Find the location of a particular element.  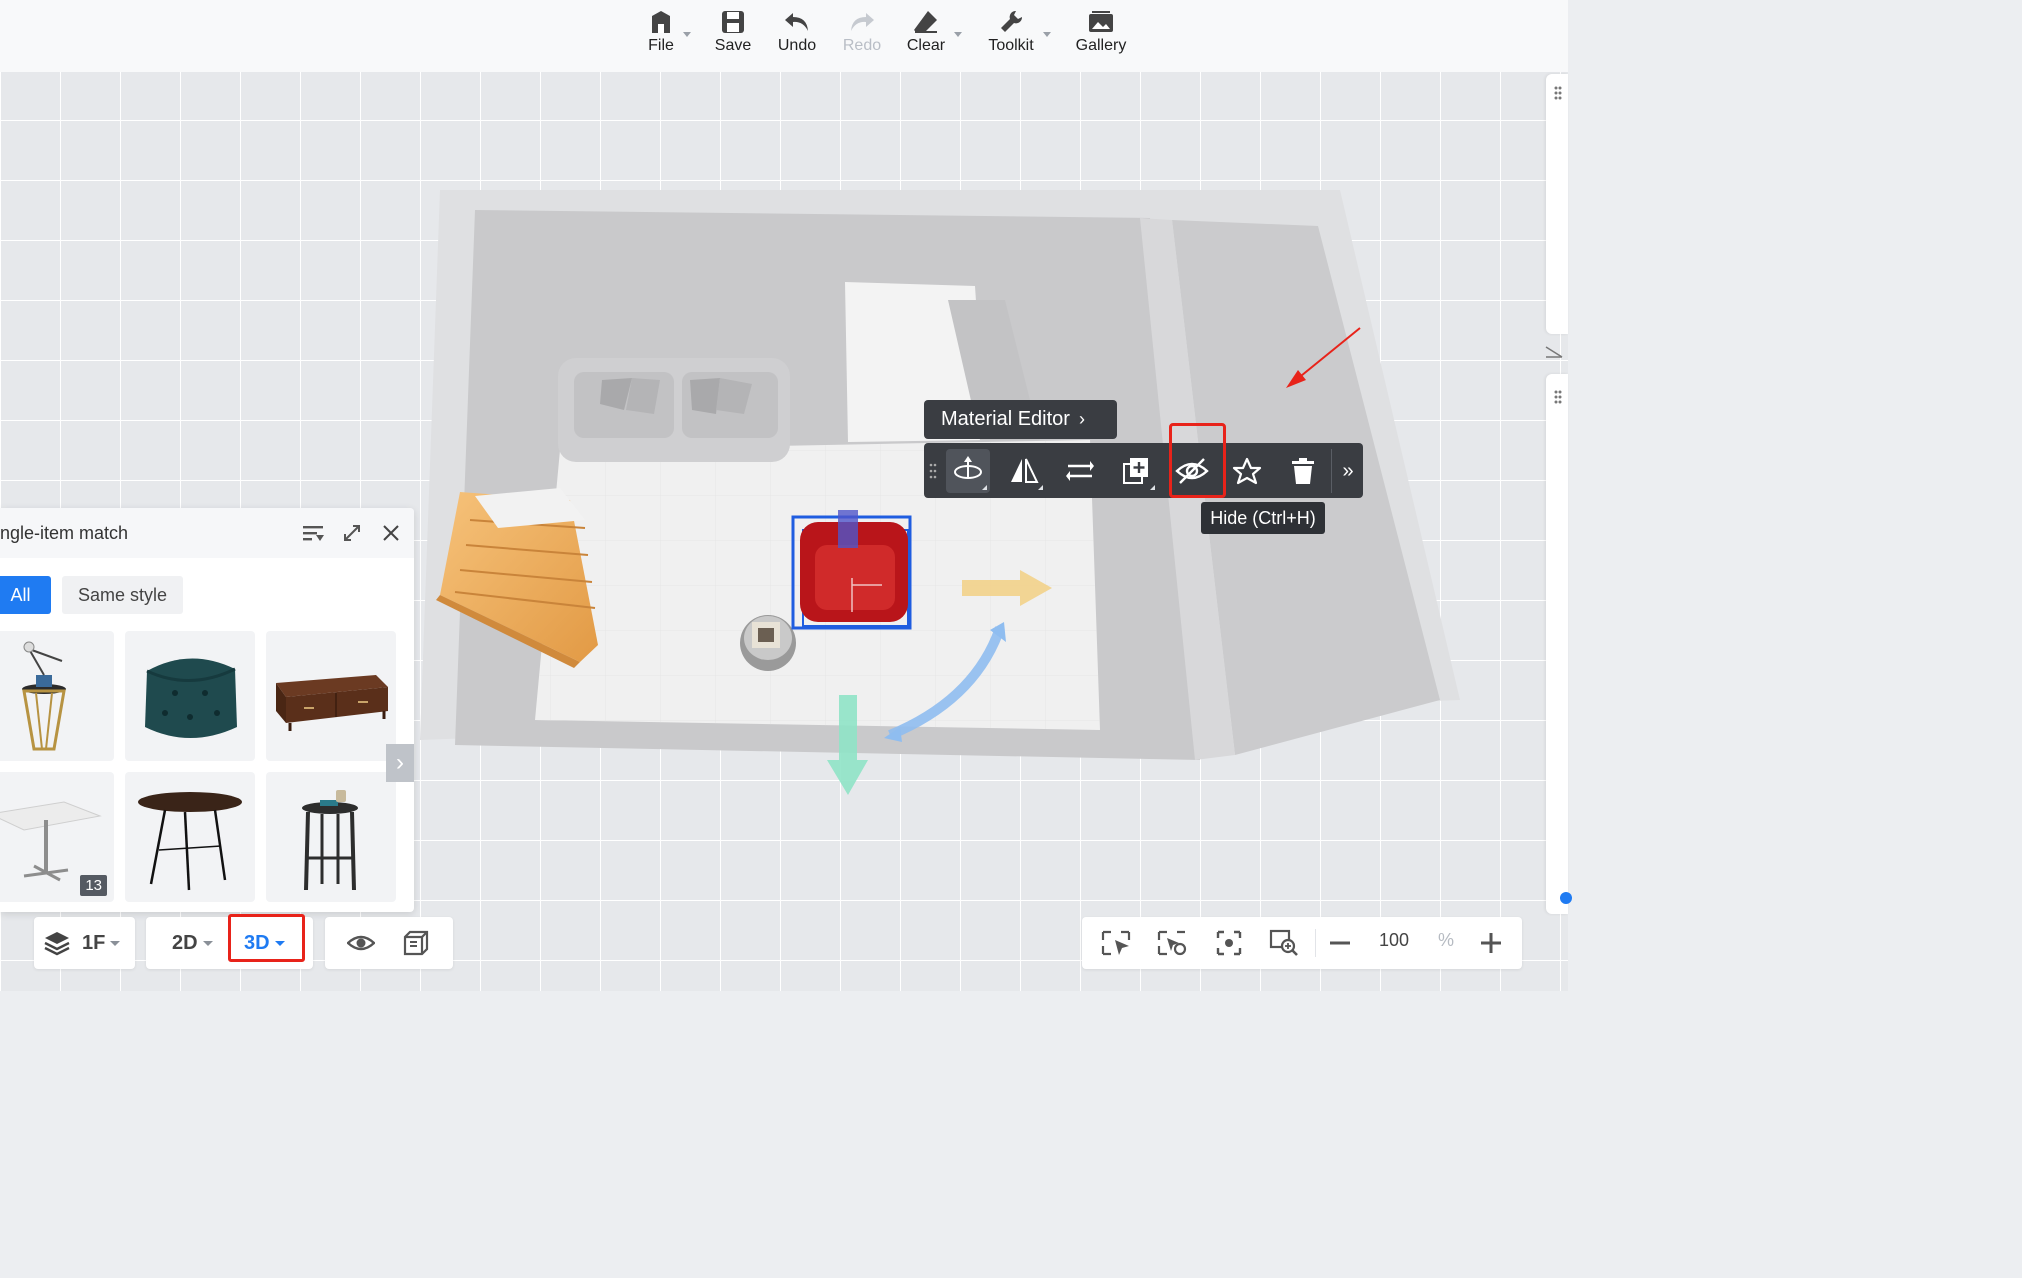

hide-button is located at coordinates (1192, 471).